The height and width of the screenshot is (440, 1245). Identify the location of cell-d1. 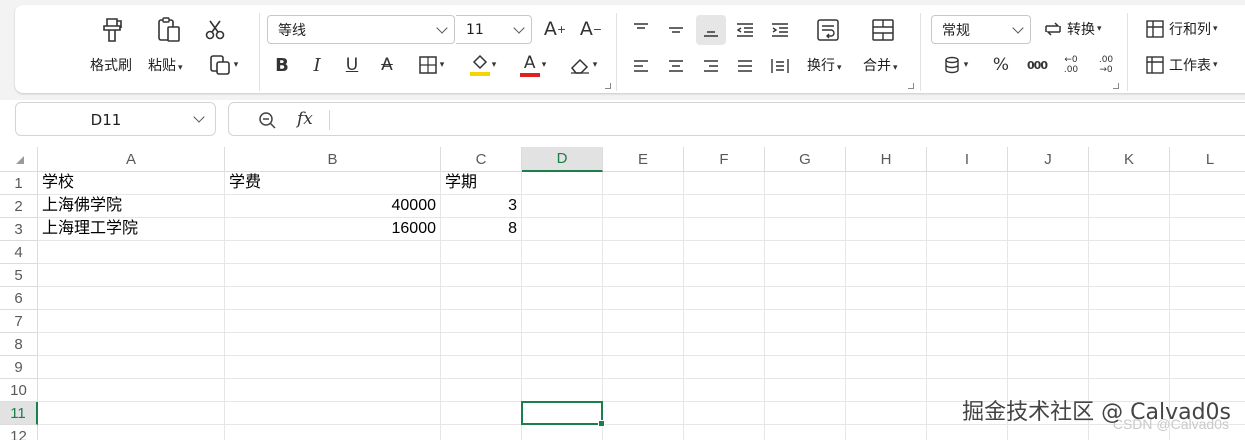
(562, 183).